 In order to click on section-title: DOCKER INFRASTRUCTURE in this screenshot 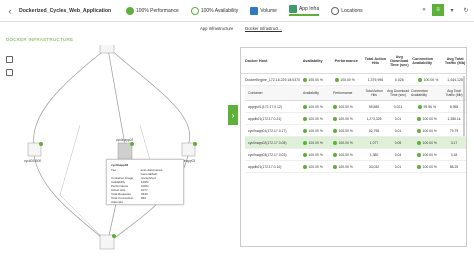, I will do `click(40, 39)`.